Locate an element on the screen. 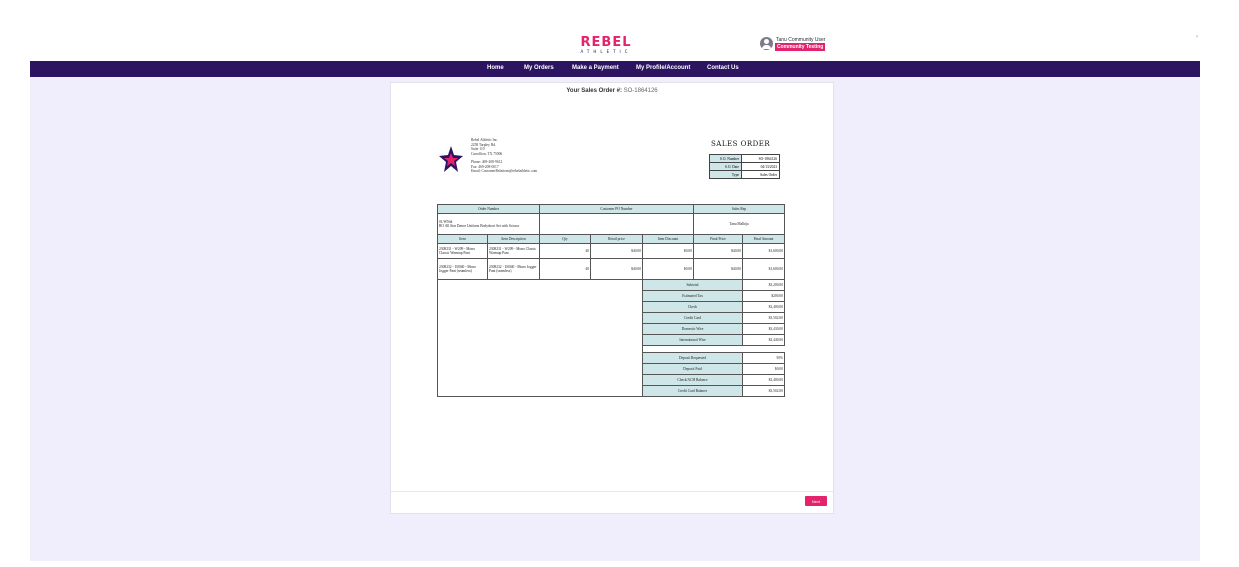 The height and width of the screenshot is (567, 1239). deposit-label: Deposit Requested is located at coordinates (692, 358).